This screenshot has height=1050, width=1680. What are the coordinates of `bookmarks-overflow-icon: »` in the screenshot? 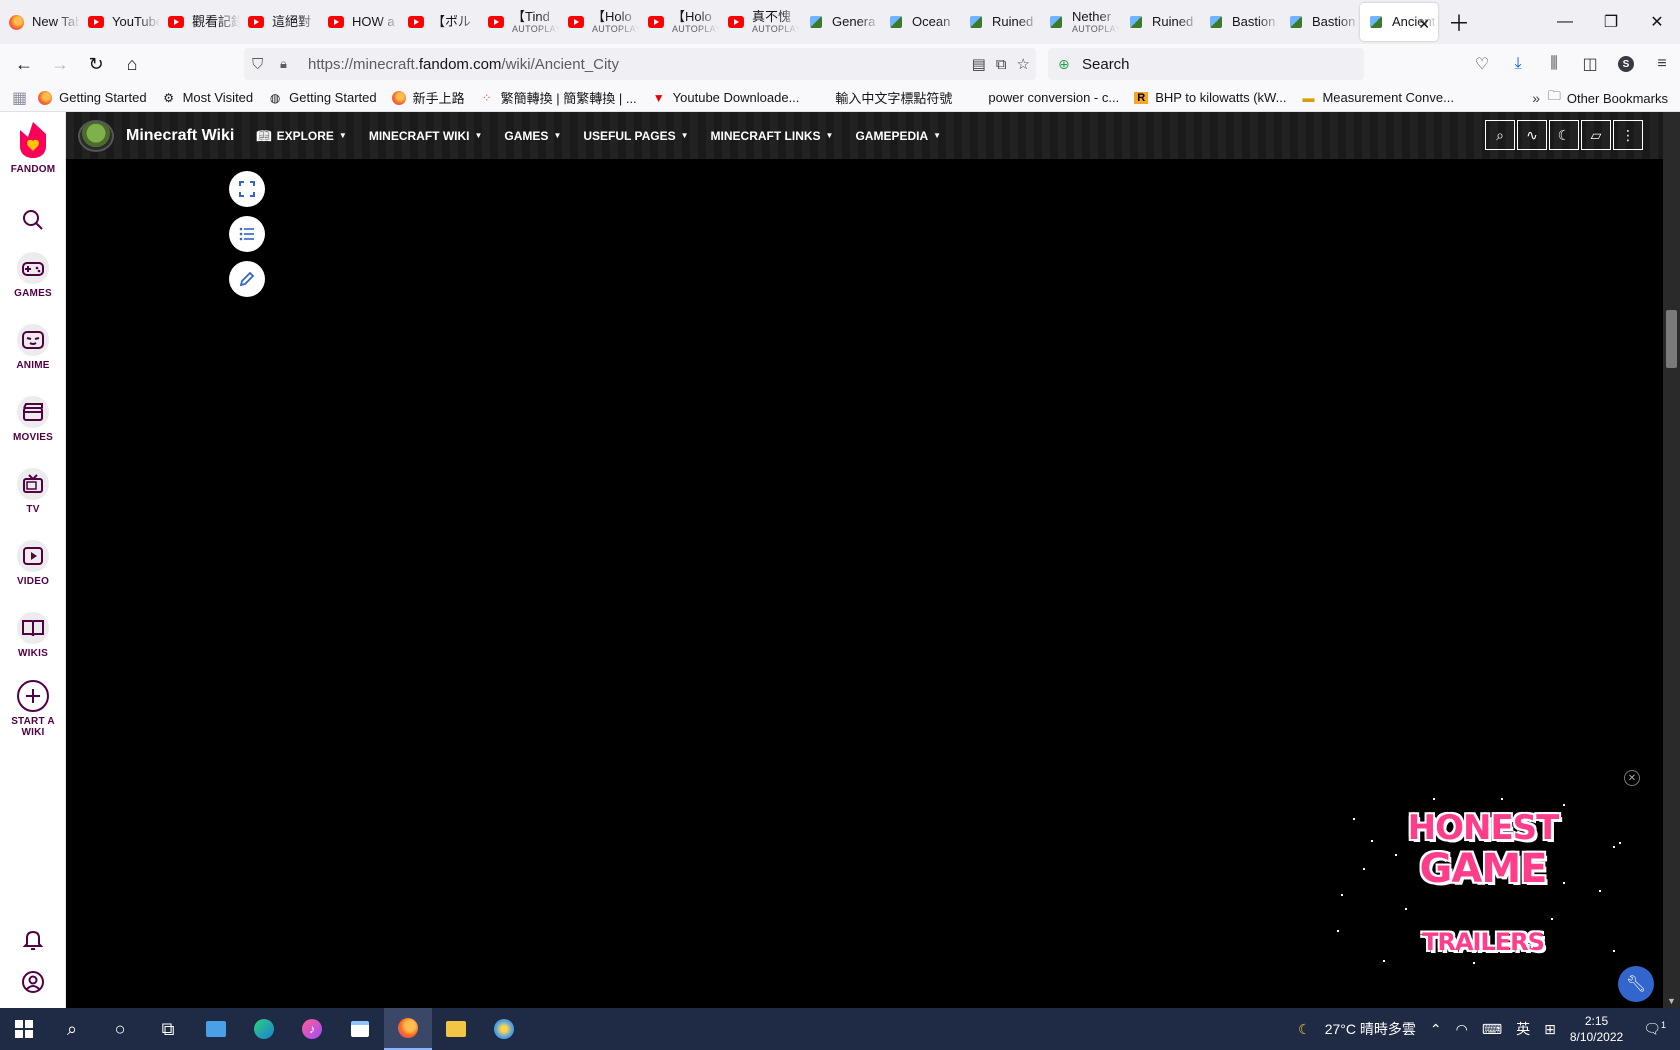 It's located at (1536, 98).